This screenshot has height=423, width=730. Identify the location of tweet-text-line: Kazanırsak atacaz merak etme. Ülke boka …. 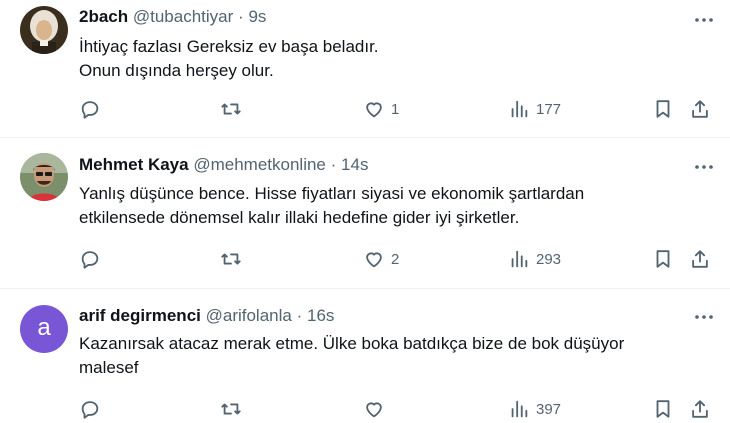
(352, 343).